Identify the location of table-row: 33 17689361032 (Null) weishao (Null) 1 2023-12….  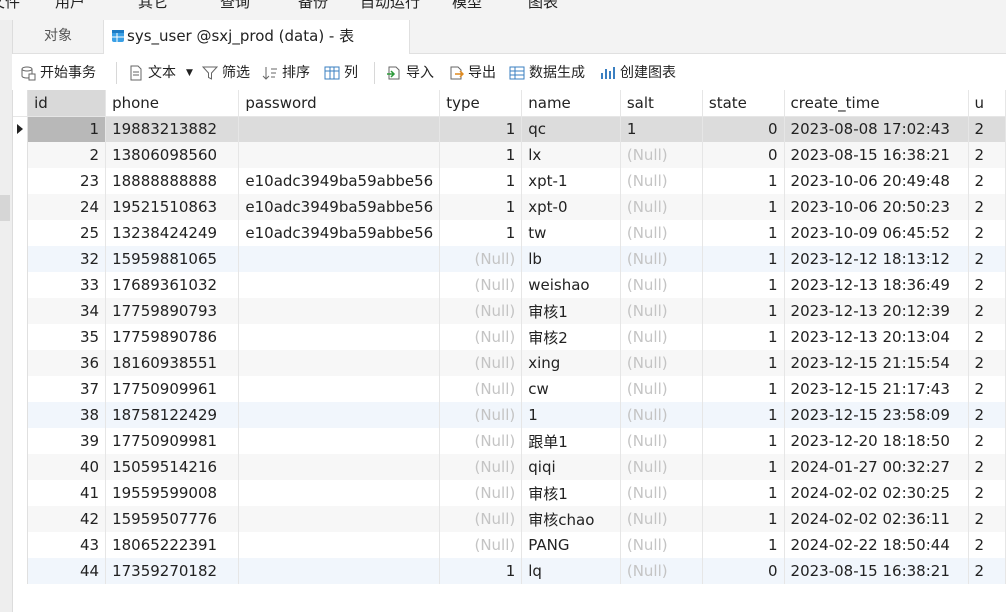
(509, 285).